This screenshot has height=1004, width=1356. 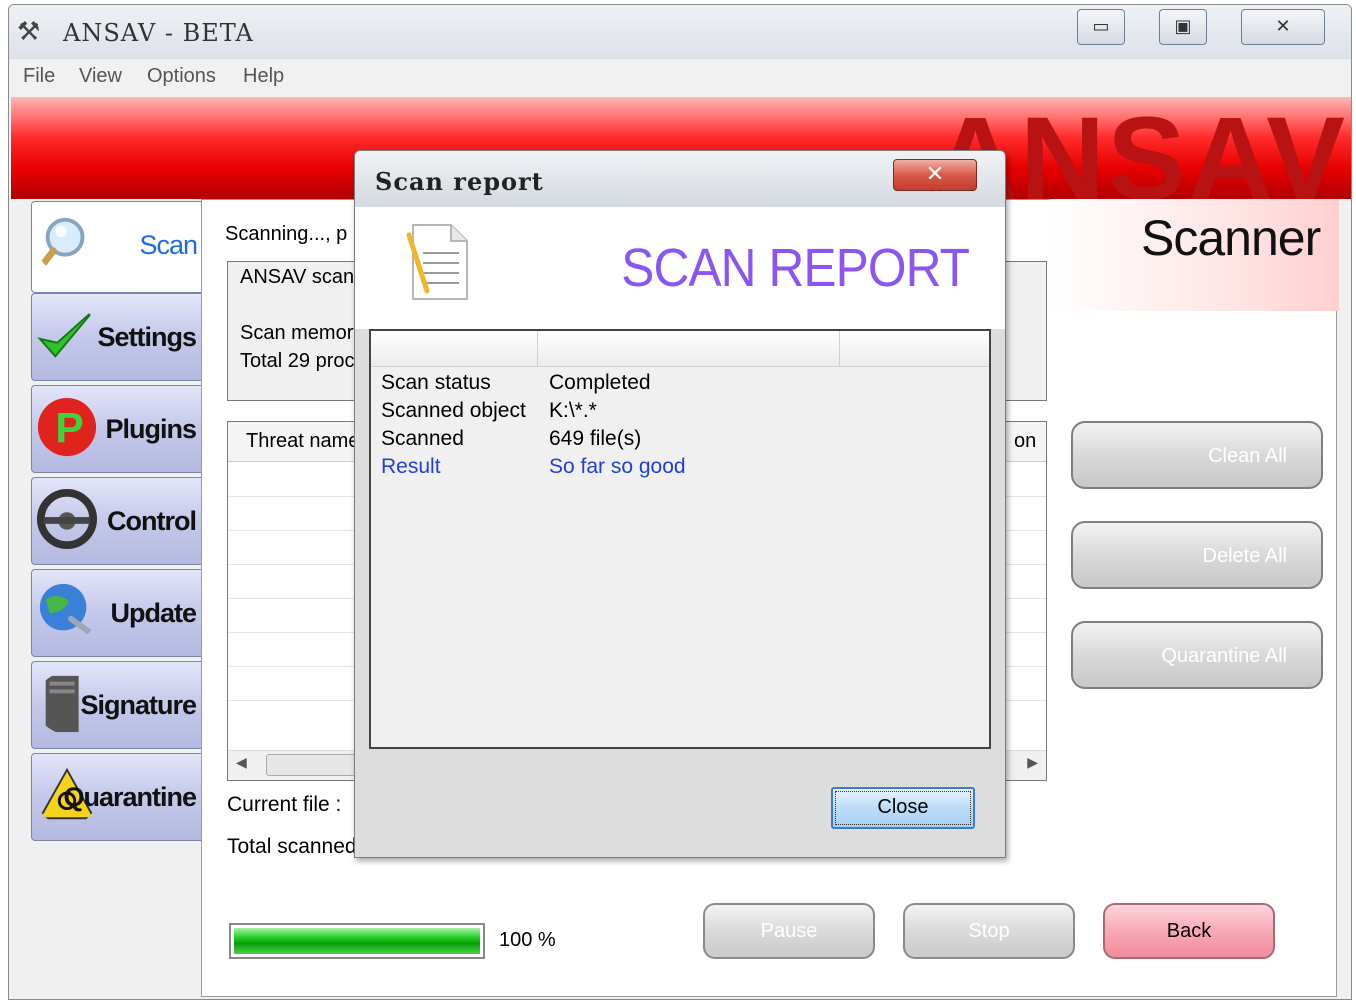 What do you see at coordinates (595, 438) in the screenshot?
I see `report-value-scanned: 649 file(s)` at bounding box center [595, 438].